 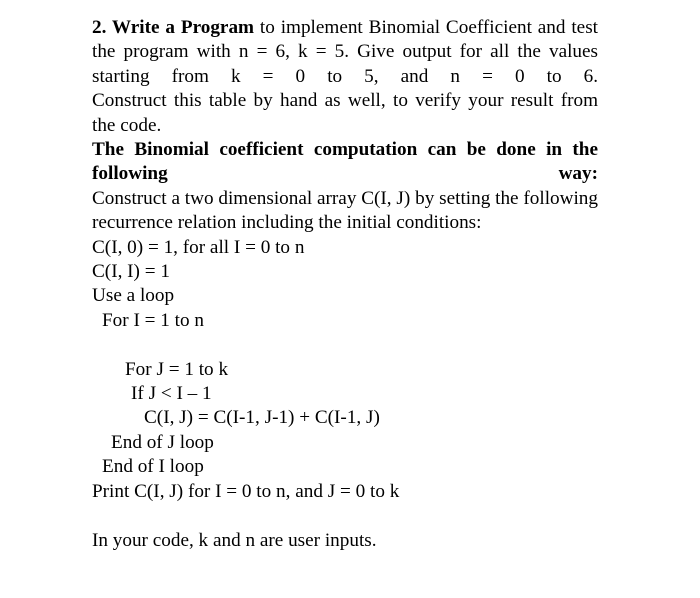 I want to click on pseudocode-line-base-case-diagonal: C(I, I) = 1, so click(x=131, y=272).